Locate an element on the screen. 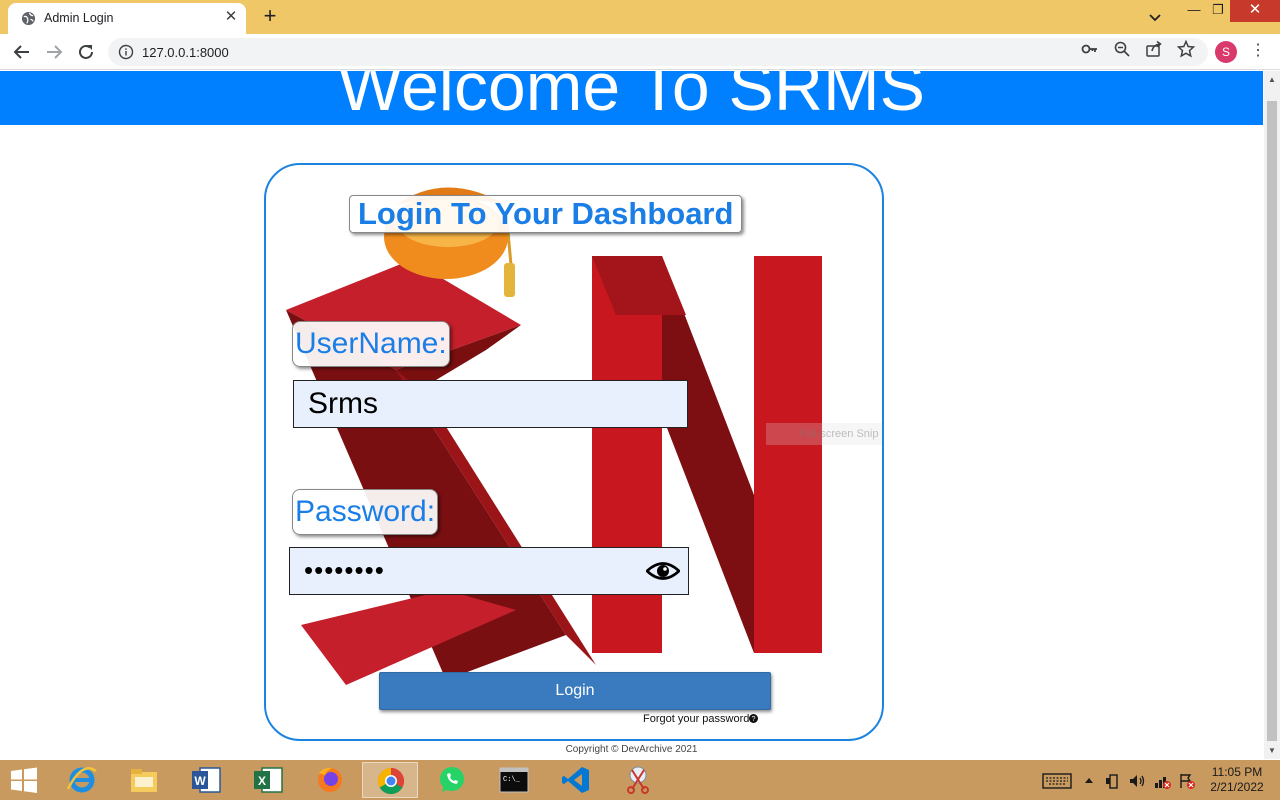 The image size is (1280, 800). site-info-icon is located at coordinates (126, 52).